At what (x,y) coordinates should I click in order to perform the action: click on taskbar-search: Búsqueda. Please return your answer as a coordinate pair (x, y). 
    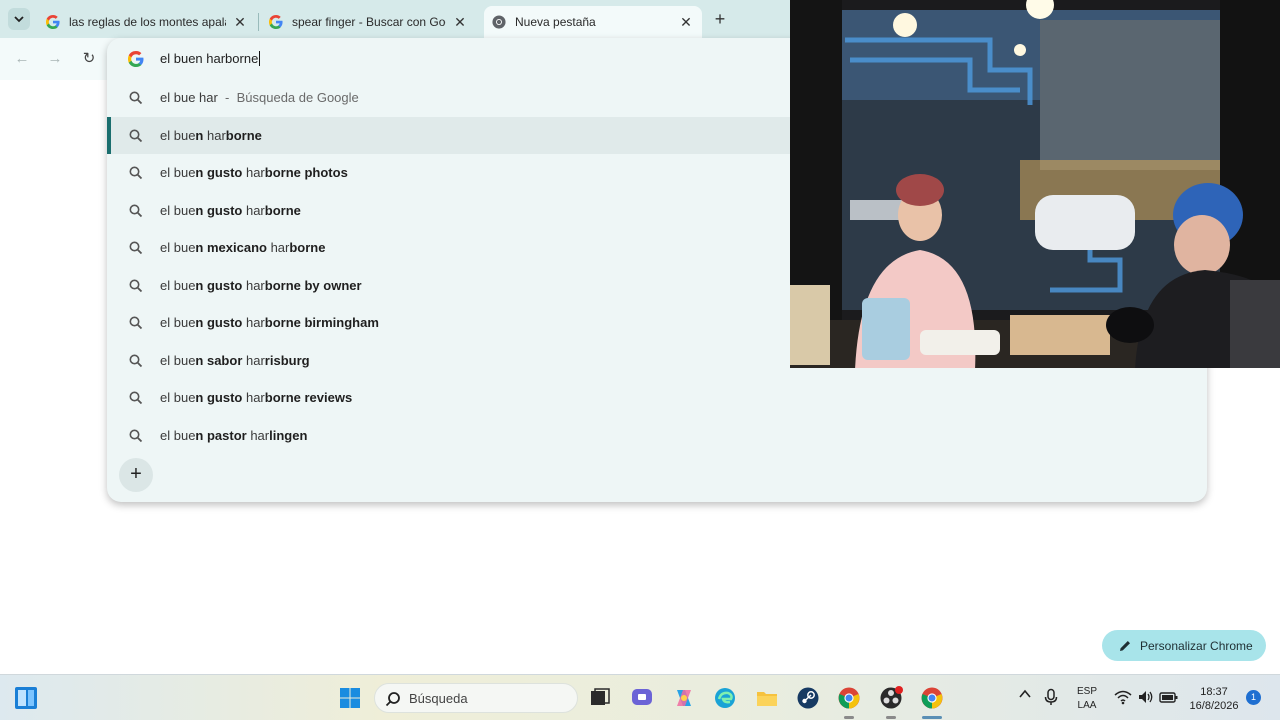
    Looking at the image, I should click on (476, 698).